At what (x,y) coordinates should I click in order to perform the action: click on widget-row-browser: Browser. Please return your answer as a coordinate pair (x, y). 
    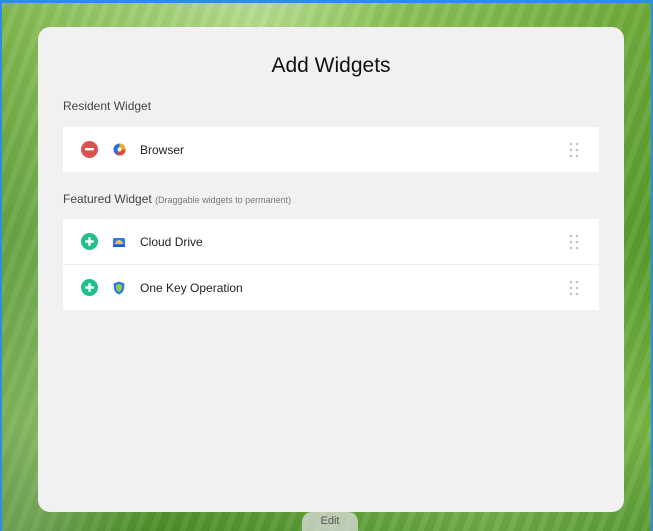
    Looking at the image, I should click on (331, 149).